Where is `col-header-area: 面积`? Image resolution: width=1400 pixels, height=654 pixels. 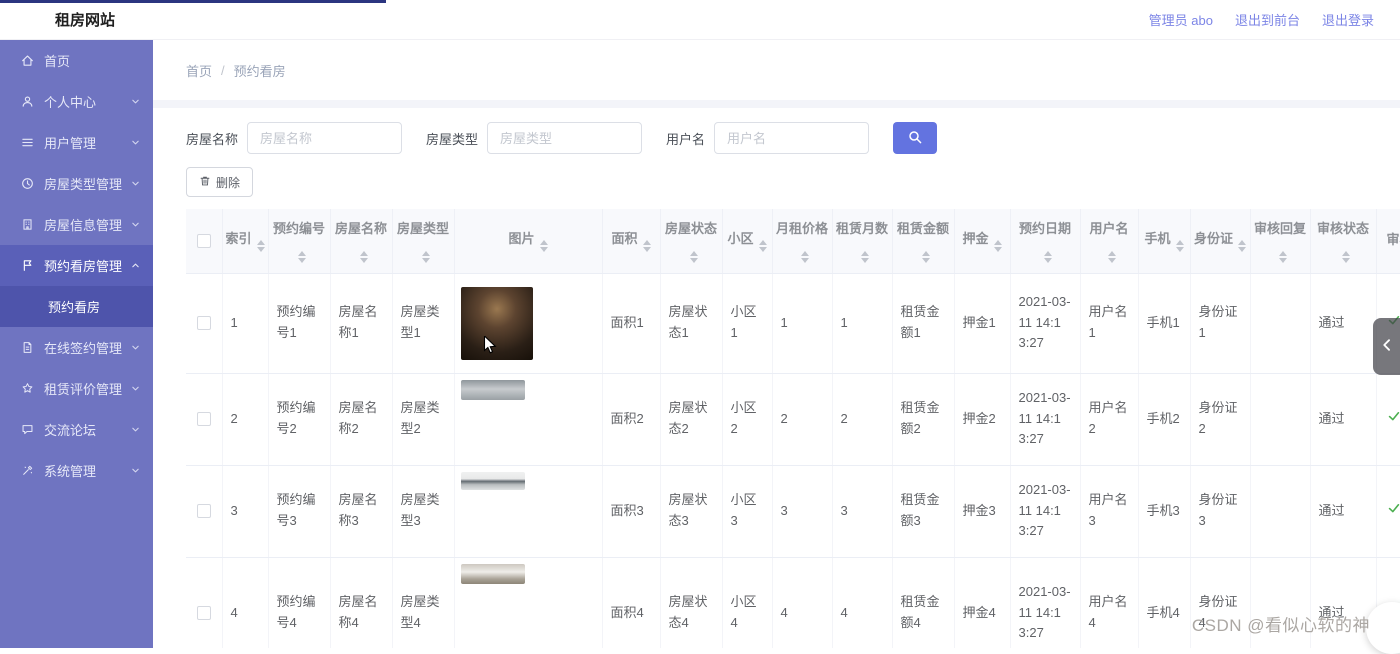
col-header-area: 面积 is located at coordinates (631, 241).